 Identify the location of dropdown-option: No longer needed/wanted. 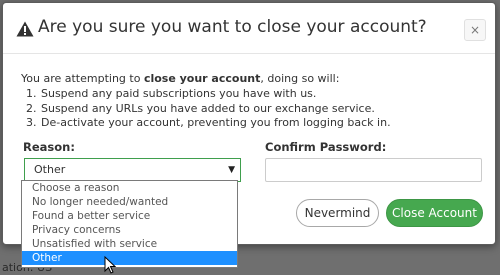
(129, 202).